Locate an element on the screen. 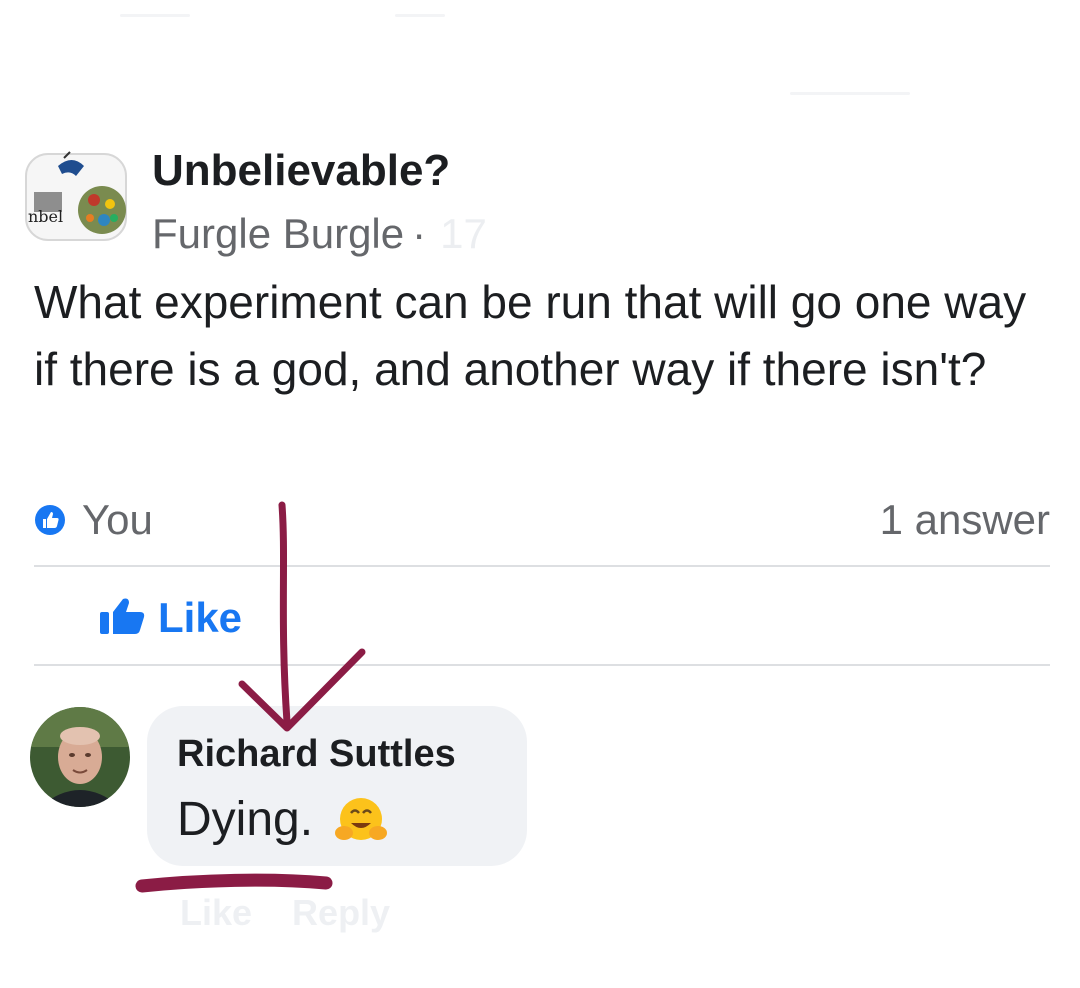 The width and height of the screenshot is (1080, 988). like-button-label: Like is located at coordinates (200, 617).